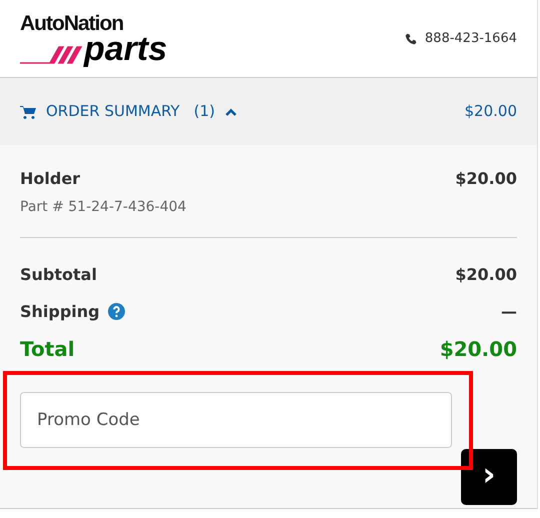 This screenshot has width=540, height=518. Describe the element at coordinates (490, 111) in the screenshot. I see `order-total: $20.00` at that location.